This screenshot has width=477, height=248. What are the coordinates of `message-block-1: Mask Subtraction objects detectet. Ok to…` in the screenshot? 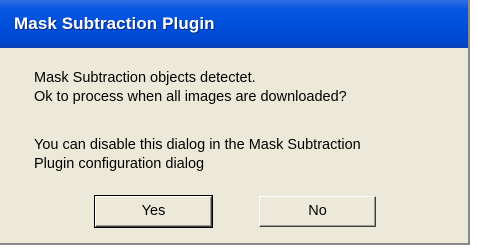 It's located at (190, 88).